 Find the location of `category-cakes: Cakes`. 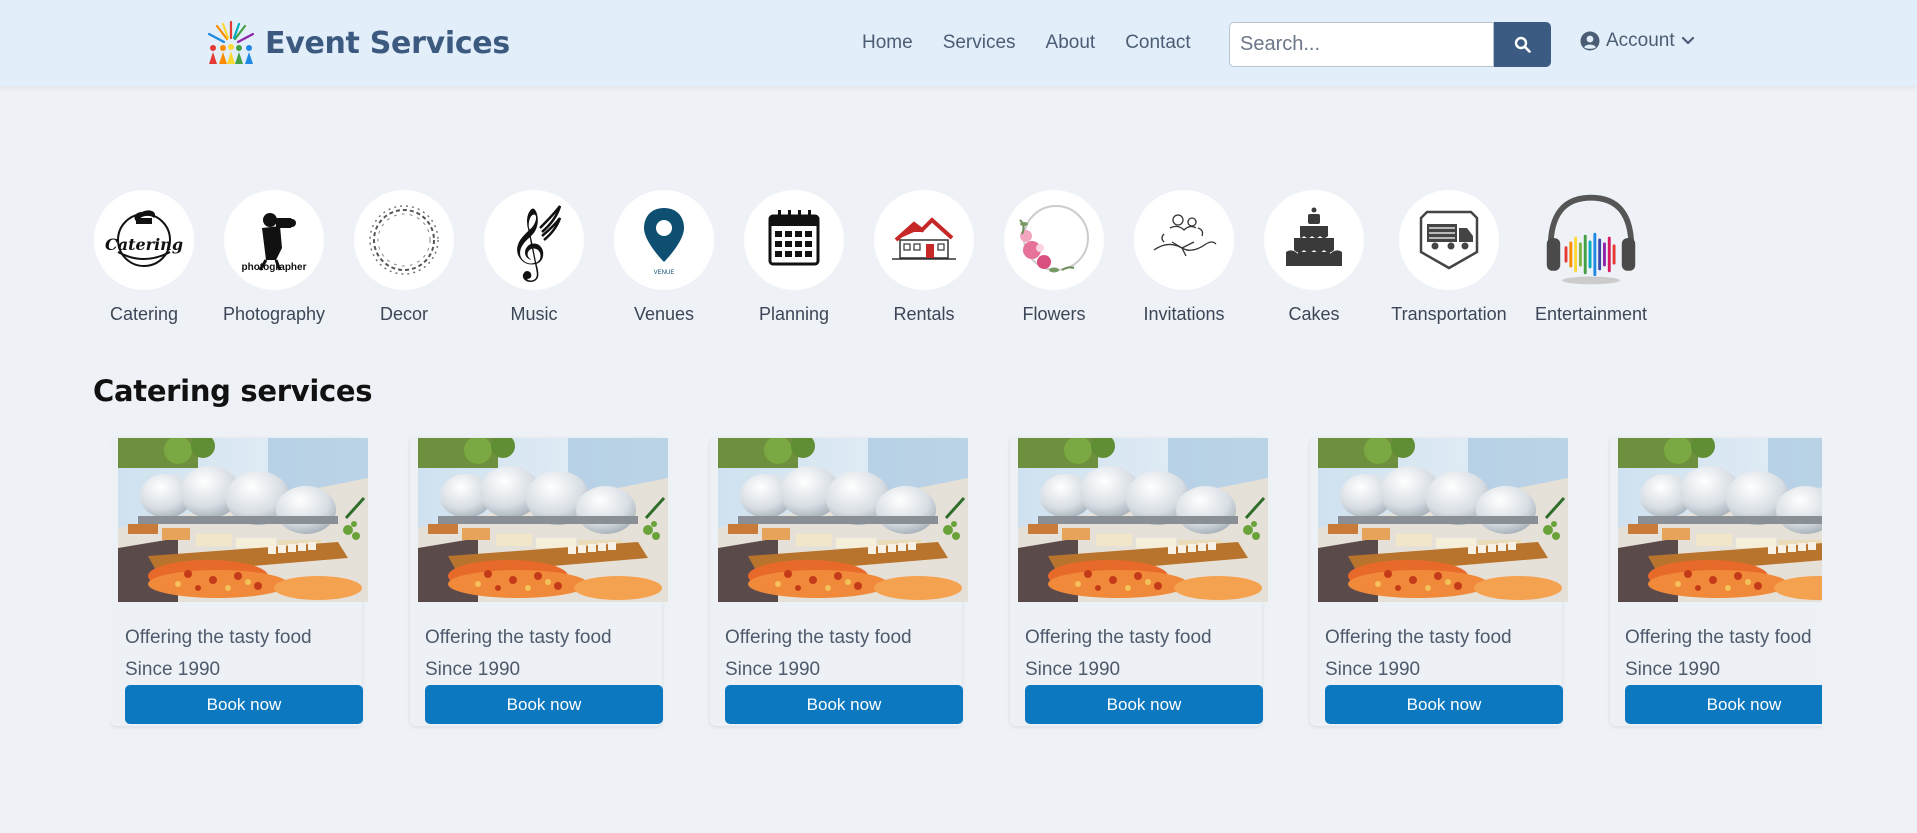

category-cakes: Cakes is located at coordinates (1314, 257).